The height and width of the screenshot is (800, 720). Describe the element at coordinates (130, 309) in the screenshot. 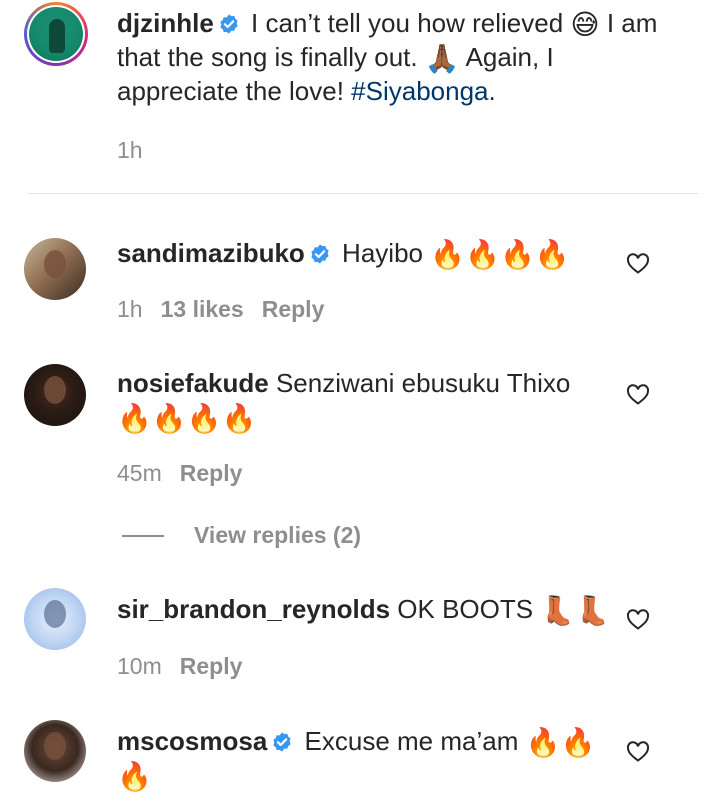

I see `comment-time: 1h` at that location.